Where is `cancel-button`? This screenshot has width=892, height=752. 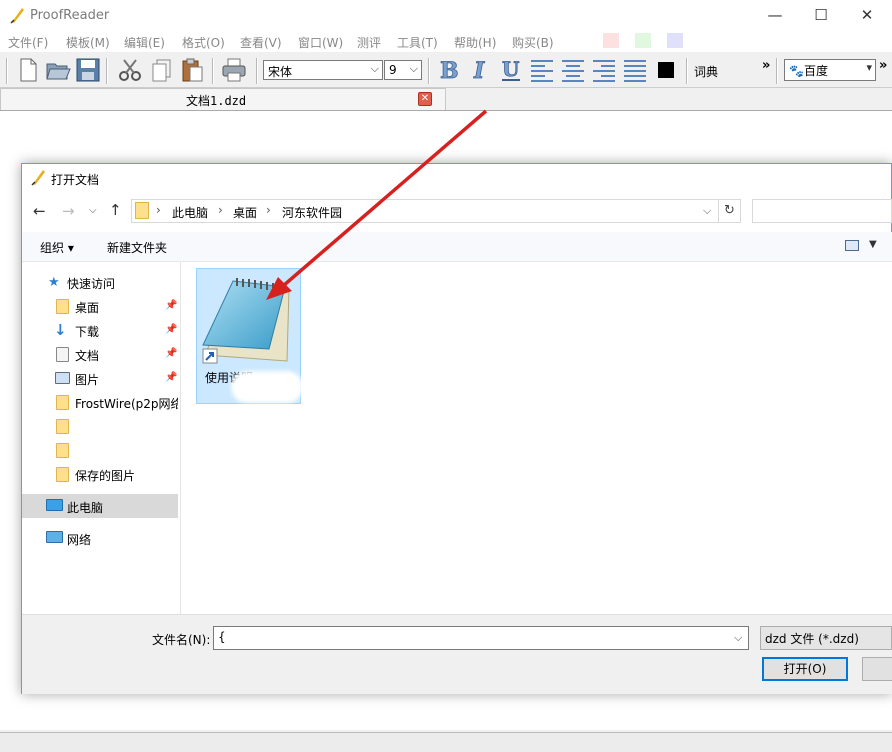
cancel-button is located at coordinates (877, 669).